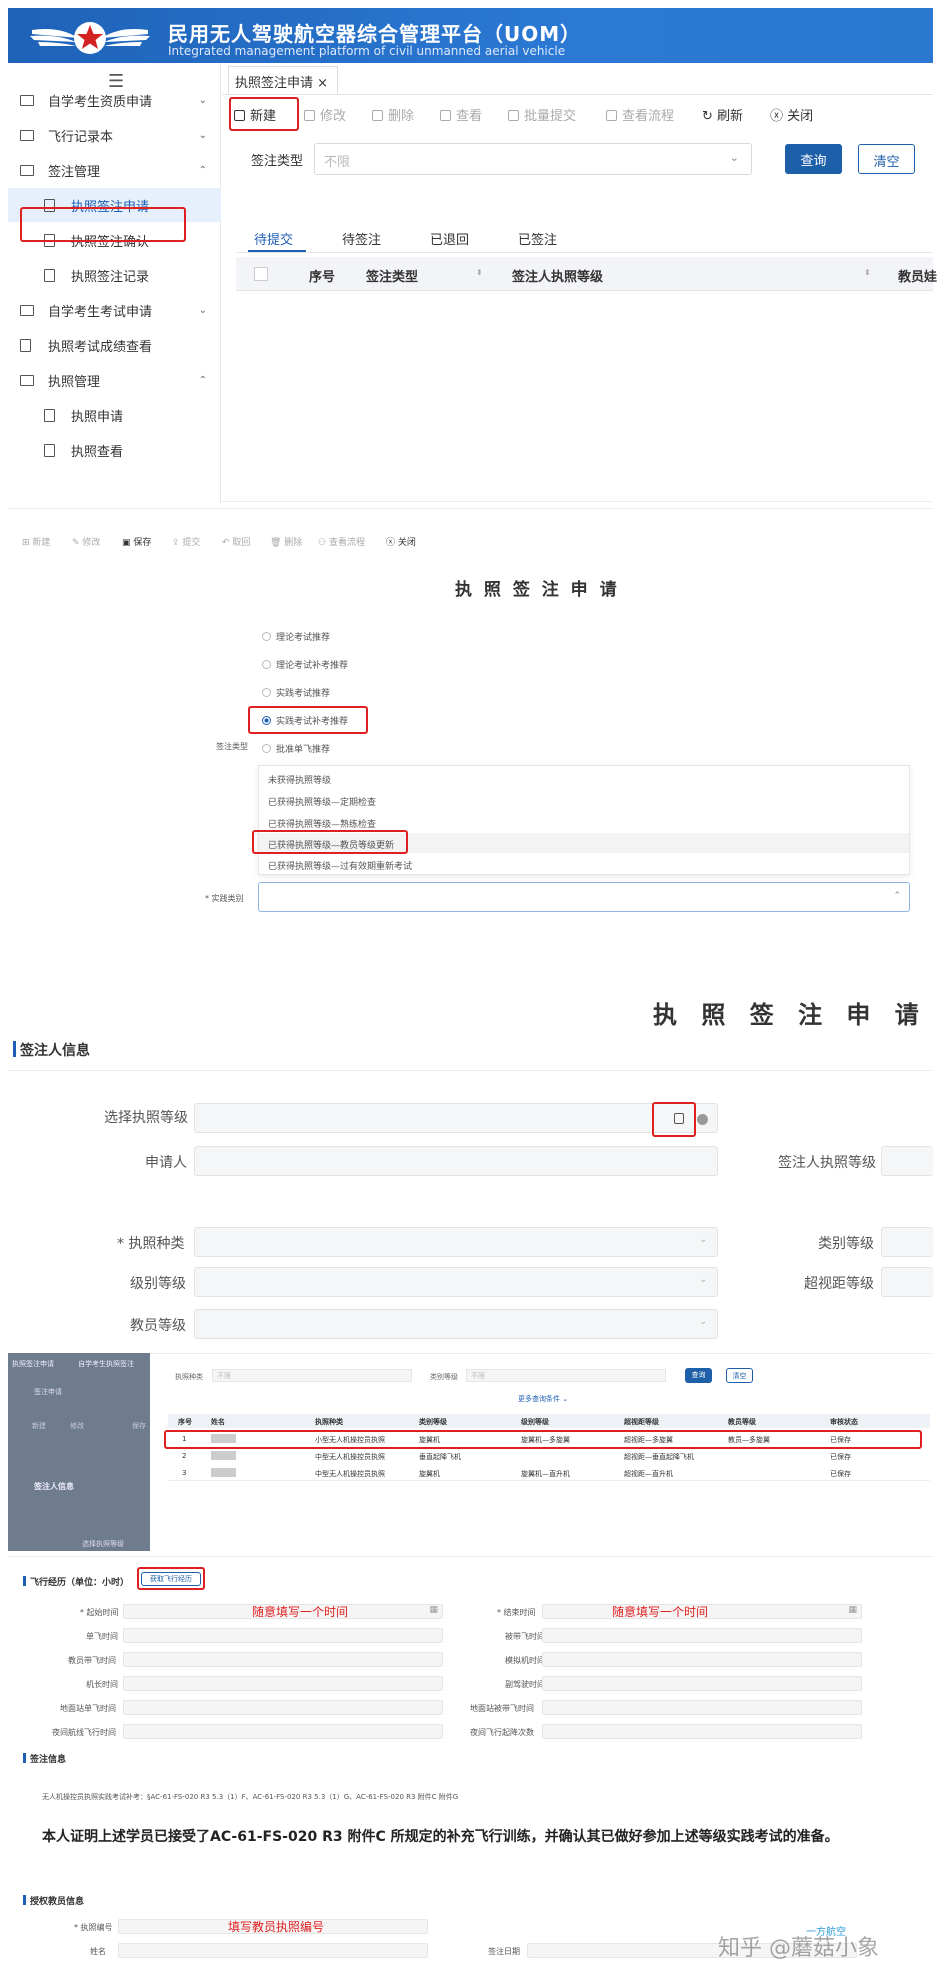  What do you see at coordinates (86, 541) in the screenshot?
I see `edit-button: ✎ 修改` at bounding box center [86, 541].